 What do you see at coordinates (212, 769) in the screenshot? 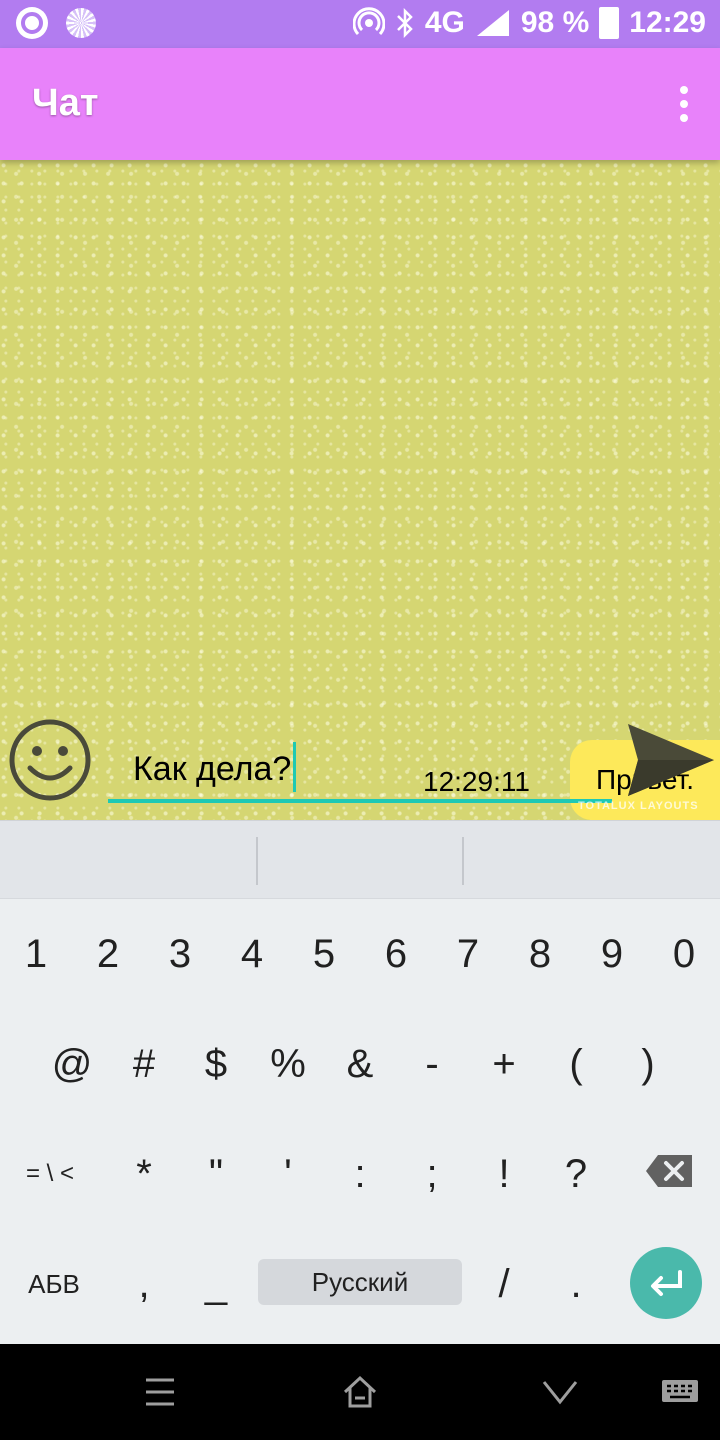
I see `message-input-value: Как дела?` at bounding box center [212, 769].